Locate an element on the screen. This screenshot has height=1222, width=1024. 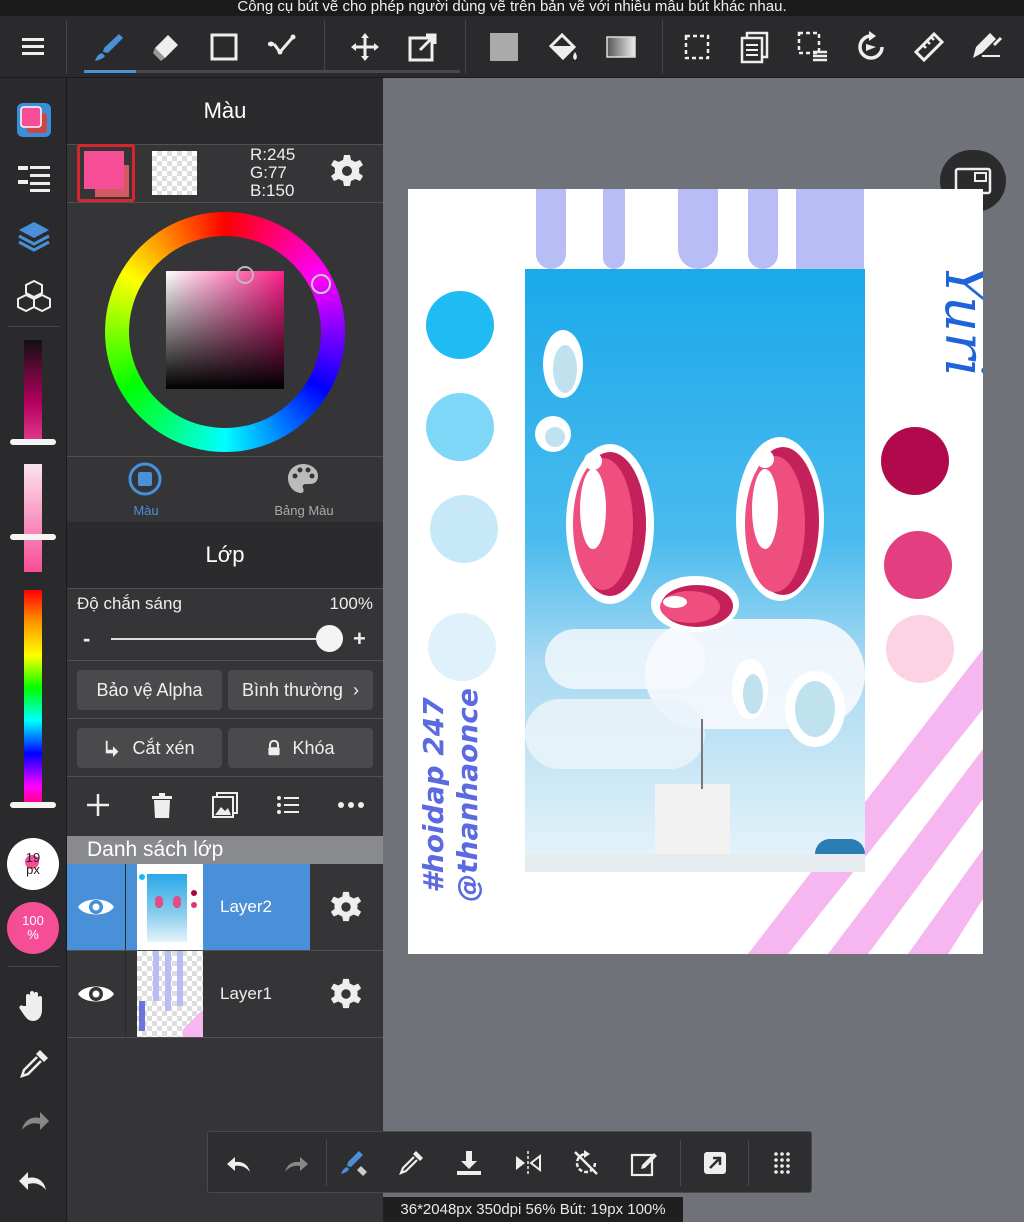
opacity-minus-button: - is located at coordinates (86, 639).